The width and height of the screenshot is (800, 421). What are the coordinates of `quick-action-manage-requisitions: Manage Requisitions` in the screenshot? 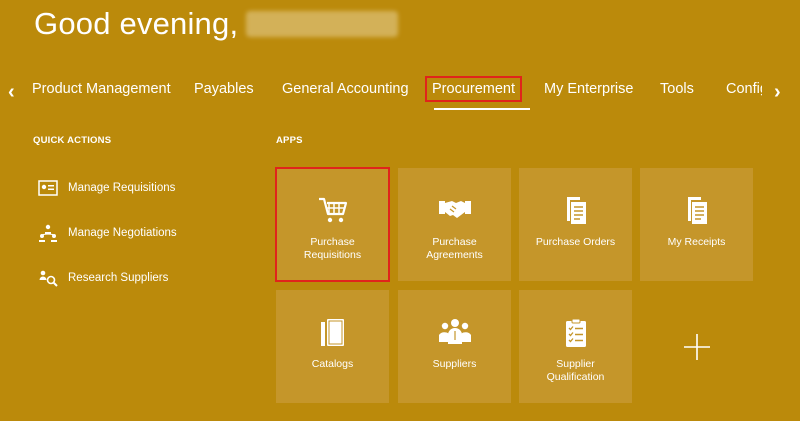 It's located at (106, 188).